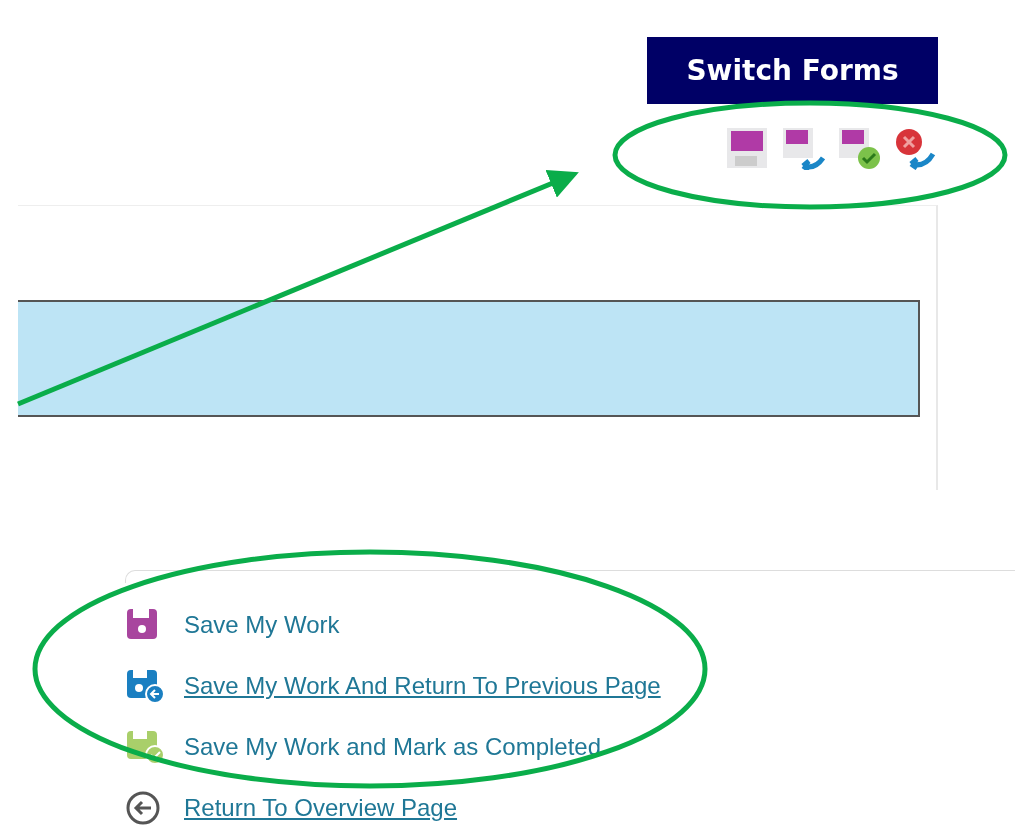 This screenshot has height=828, width=1015. What do you see at coordinates (915, 148) in the screenshot?
I see `cancel-return-icon` at bounding box center [915, 148].